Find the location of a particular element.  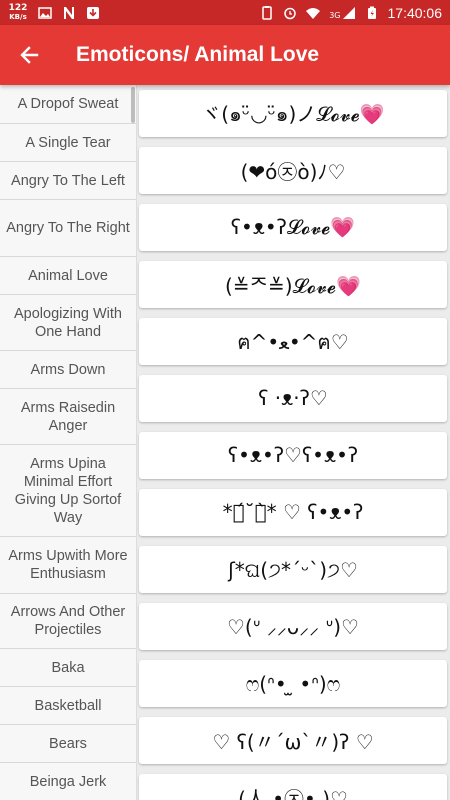

emoticon-card: (❤ó㉨ò)ﾉ♡ is located at coordinates (293, 170).